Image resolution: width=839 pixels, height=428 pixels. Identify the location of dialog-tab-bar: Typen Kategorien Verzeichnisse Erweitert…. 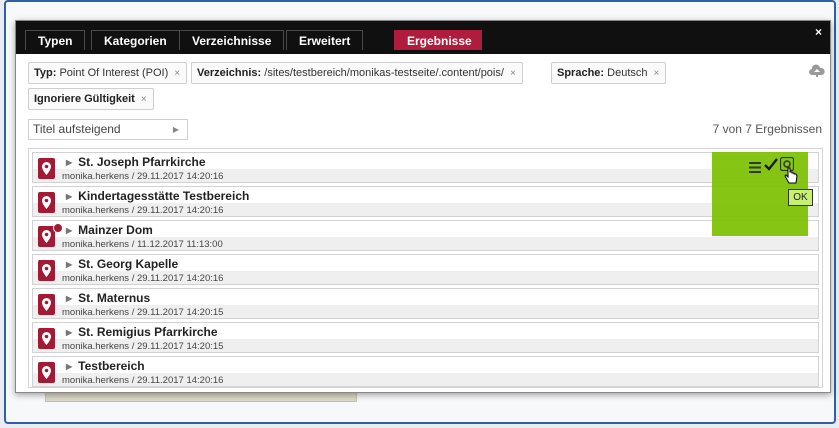
(423, 37).